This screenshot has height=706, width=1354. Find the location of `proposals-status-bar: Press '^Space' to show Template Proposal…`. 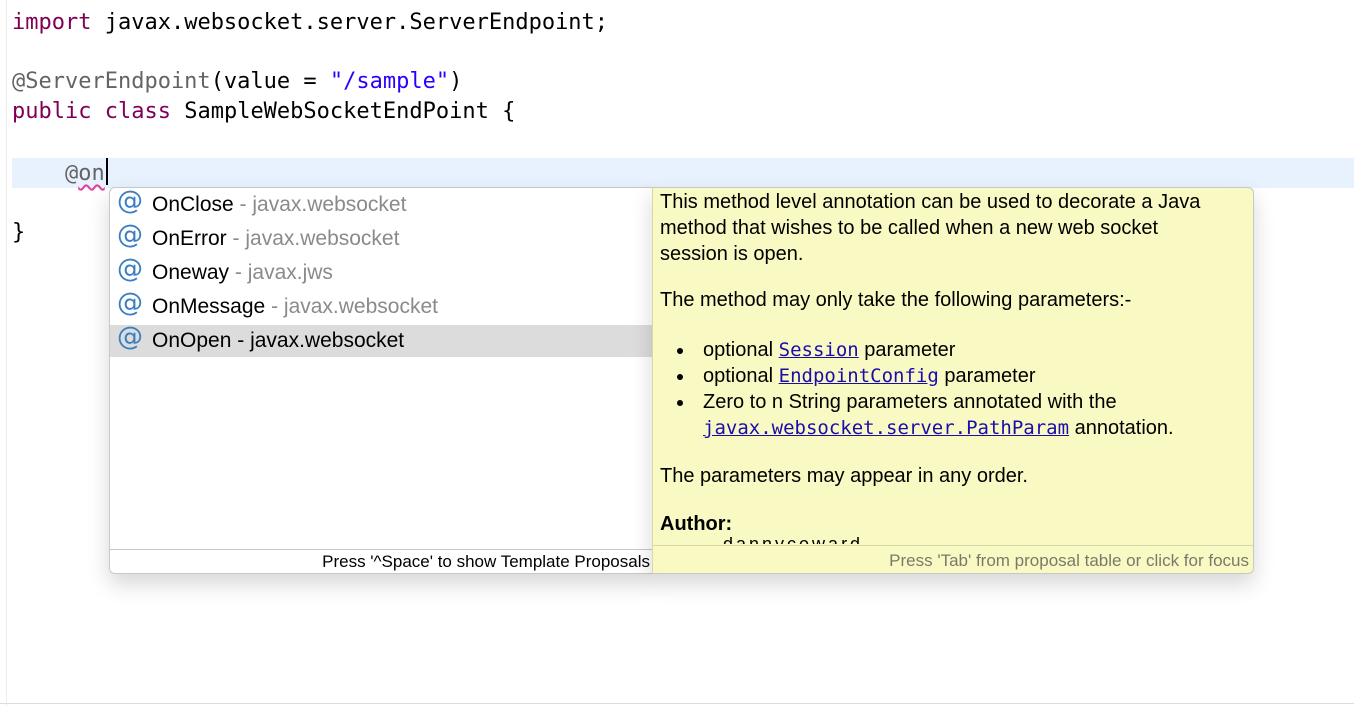

proposals-status-bar: Press '^Space' to show Template Proposal… is located at coordinates (381, 561).